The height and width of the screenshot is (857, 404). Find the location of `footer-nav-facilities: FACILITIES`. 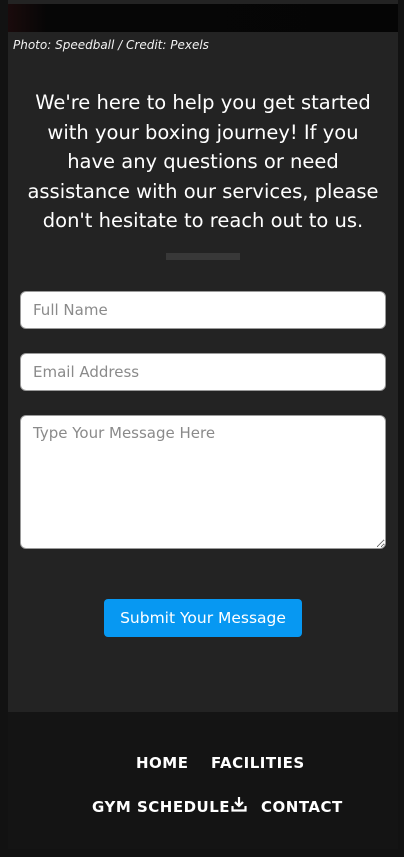

footer-nav-facilities: FACILITIES is located at coordinates (258, 763).